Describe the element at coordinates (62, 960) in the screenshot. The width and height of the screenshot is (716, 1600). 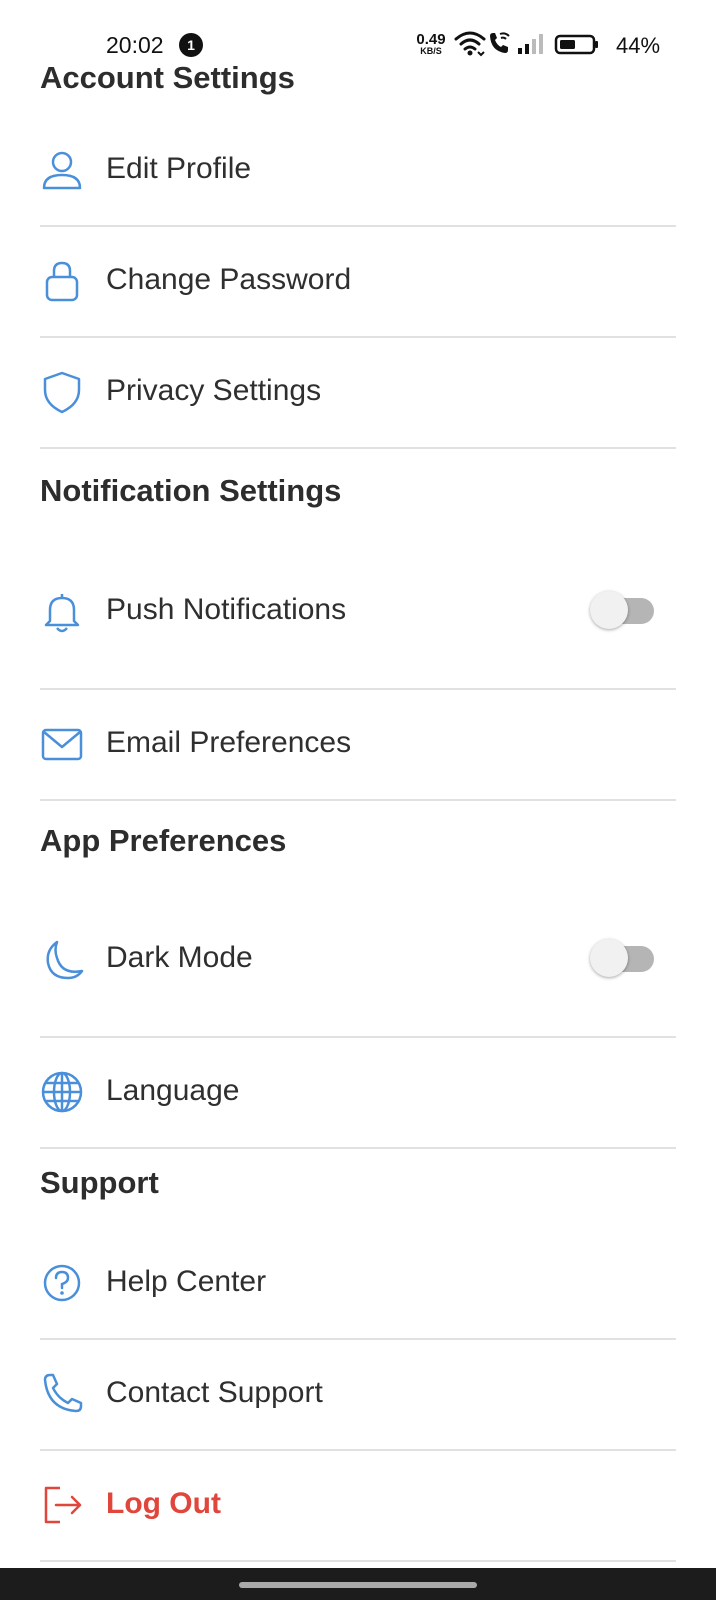
I see `moon-icon` at that location.